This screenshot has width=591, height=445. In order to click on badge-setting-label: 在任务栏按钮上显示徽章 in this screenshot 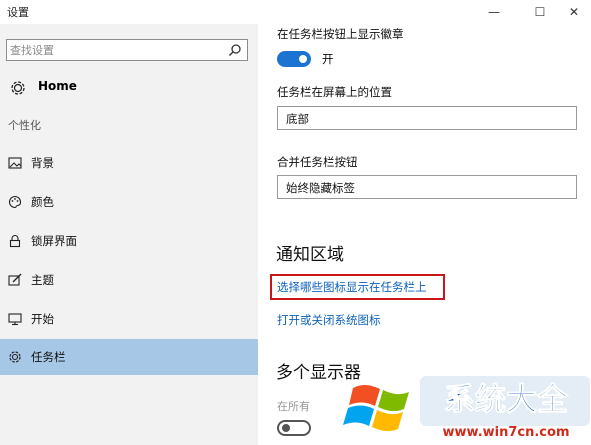, I will do `click(340, 34)`.